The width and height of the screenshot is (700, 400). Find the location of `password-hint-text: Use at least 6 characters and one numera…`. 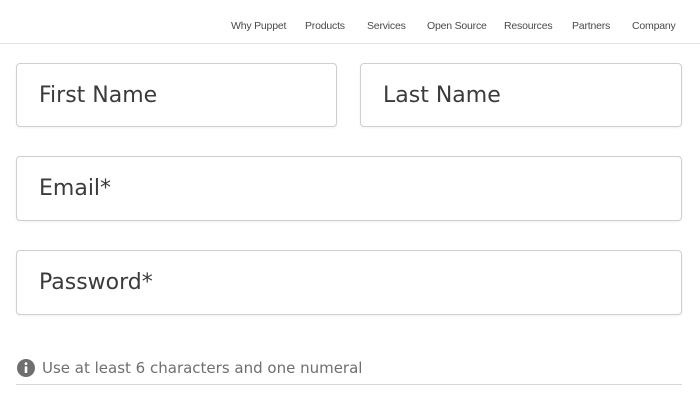

password-hint-text: Use at least 6 characters and one numera… is located at coordinates (202, 368).